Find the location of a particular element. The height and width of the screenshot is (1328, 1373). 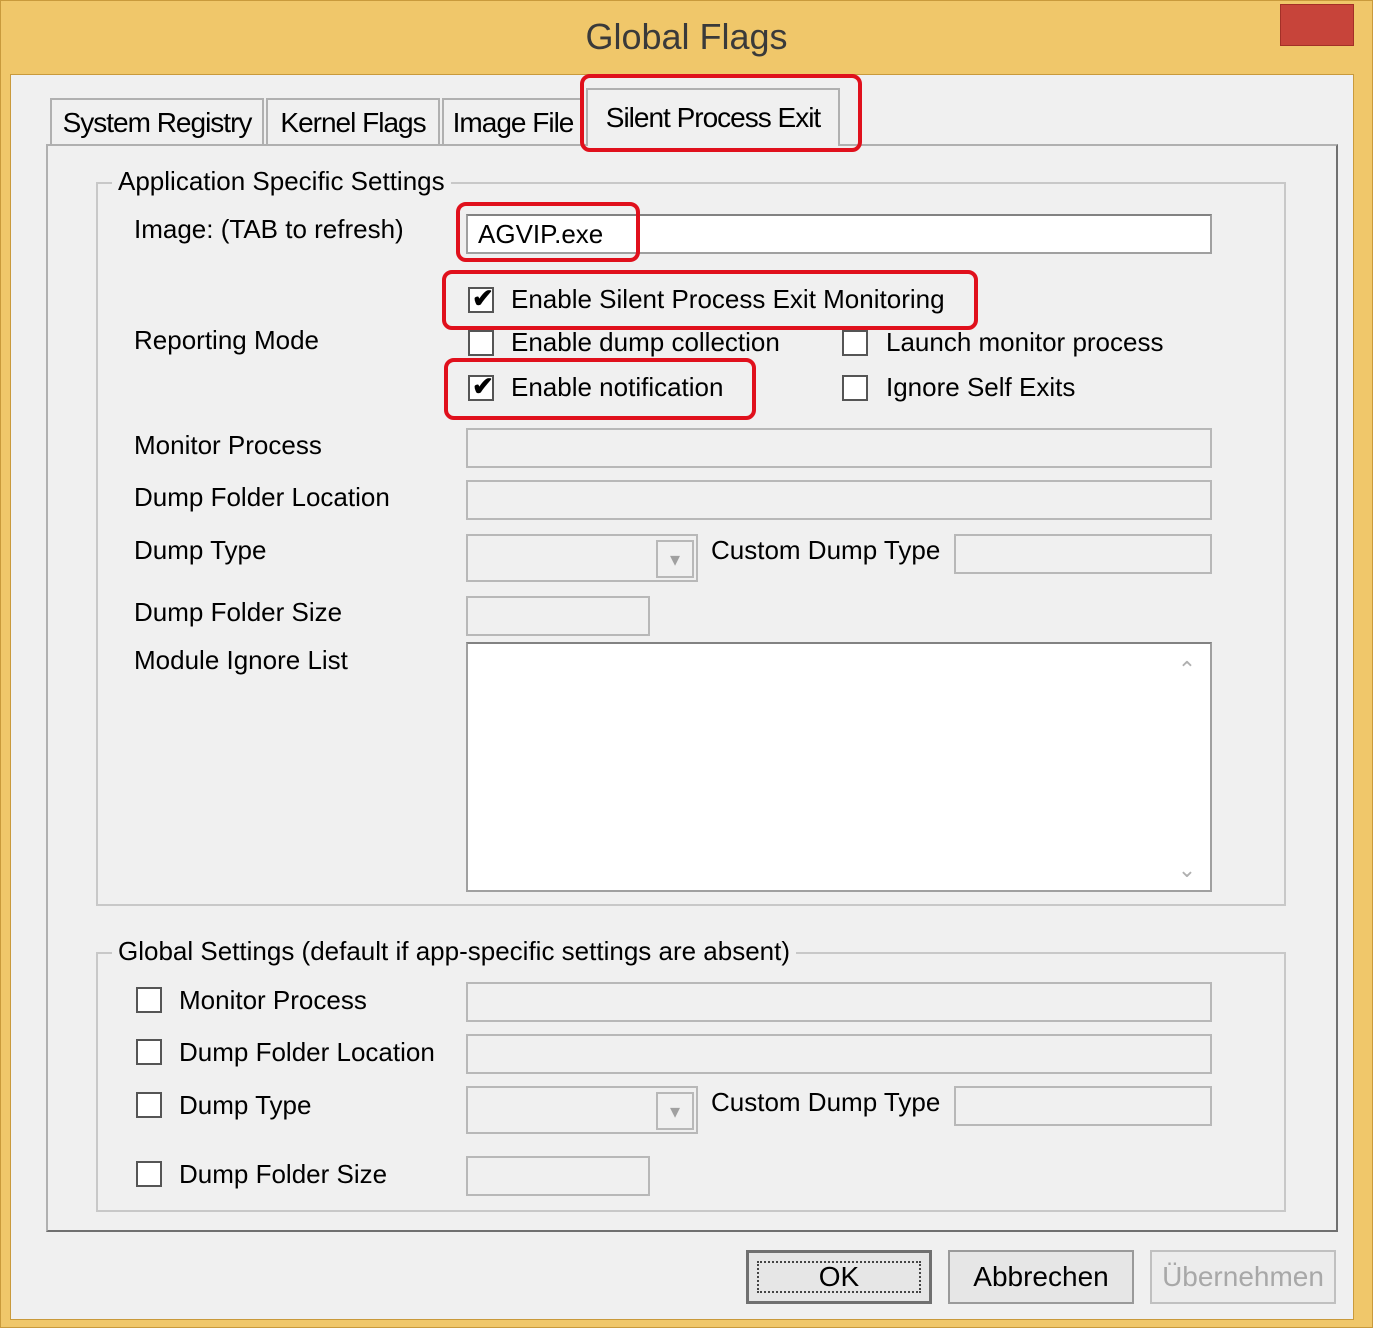

global-dump-folder-location-checkbox is located at coordinates (149, 1052).